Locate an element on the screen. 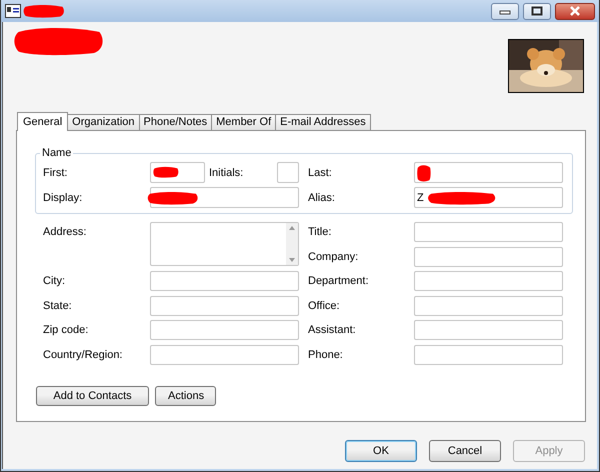 The image size is (600, 472). field-label: Initials: is located at coordinates (226, 172).